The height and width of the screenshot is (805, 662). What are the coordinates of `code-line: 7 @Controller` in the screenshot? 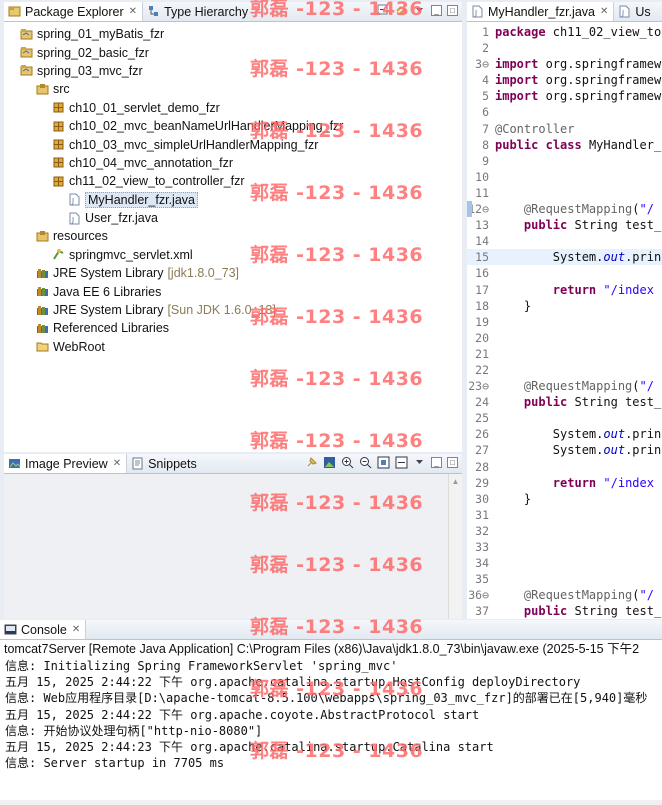 It's located at (564, 129).